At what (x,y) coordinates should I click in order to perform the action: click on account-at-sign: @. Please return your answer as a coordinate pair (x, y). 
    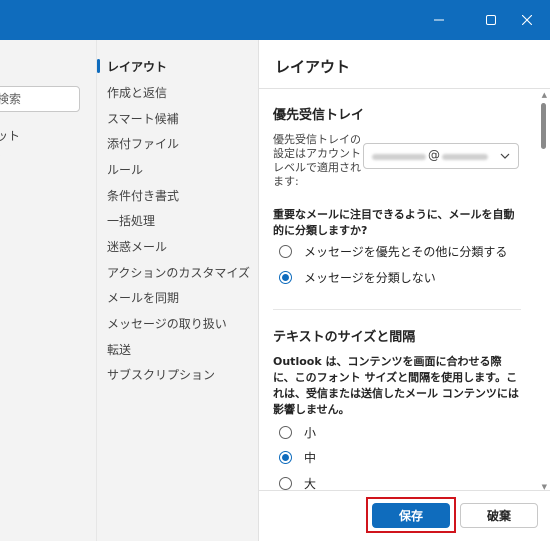
    Looking at the image, I should click on (434, 155).